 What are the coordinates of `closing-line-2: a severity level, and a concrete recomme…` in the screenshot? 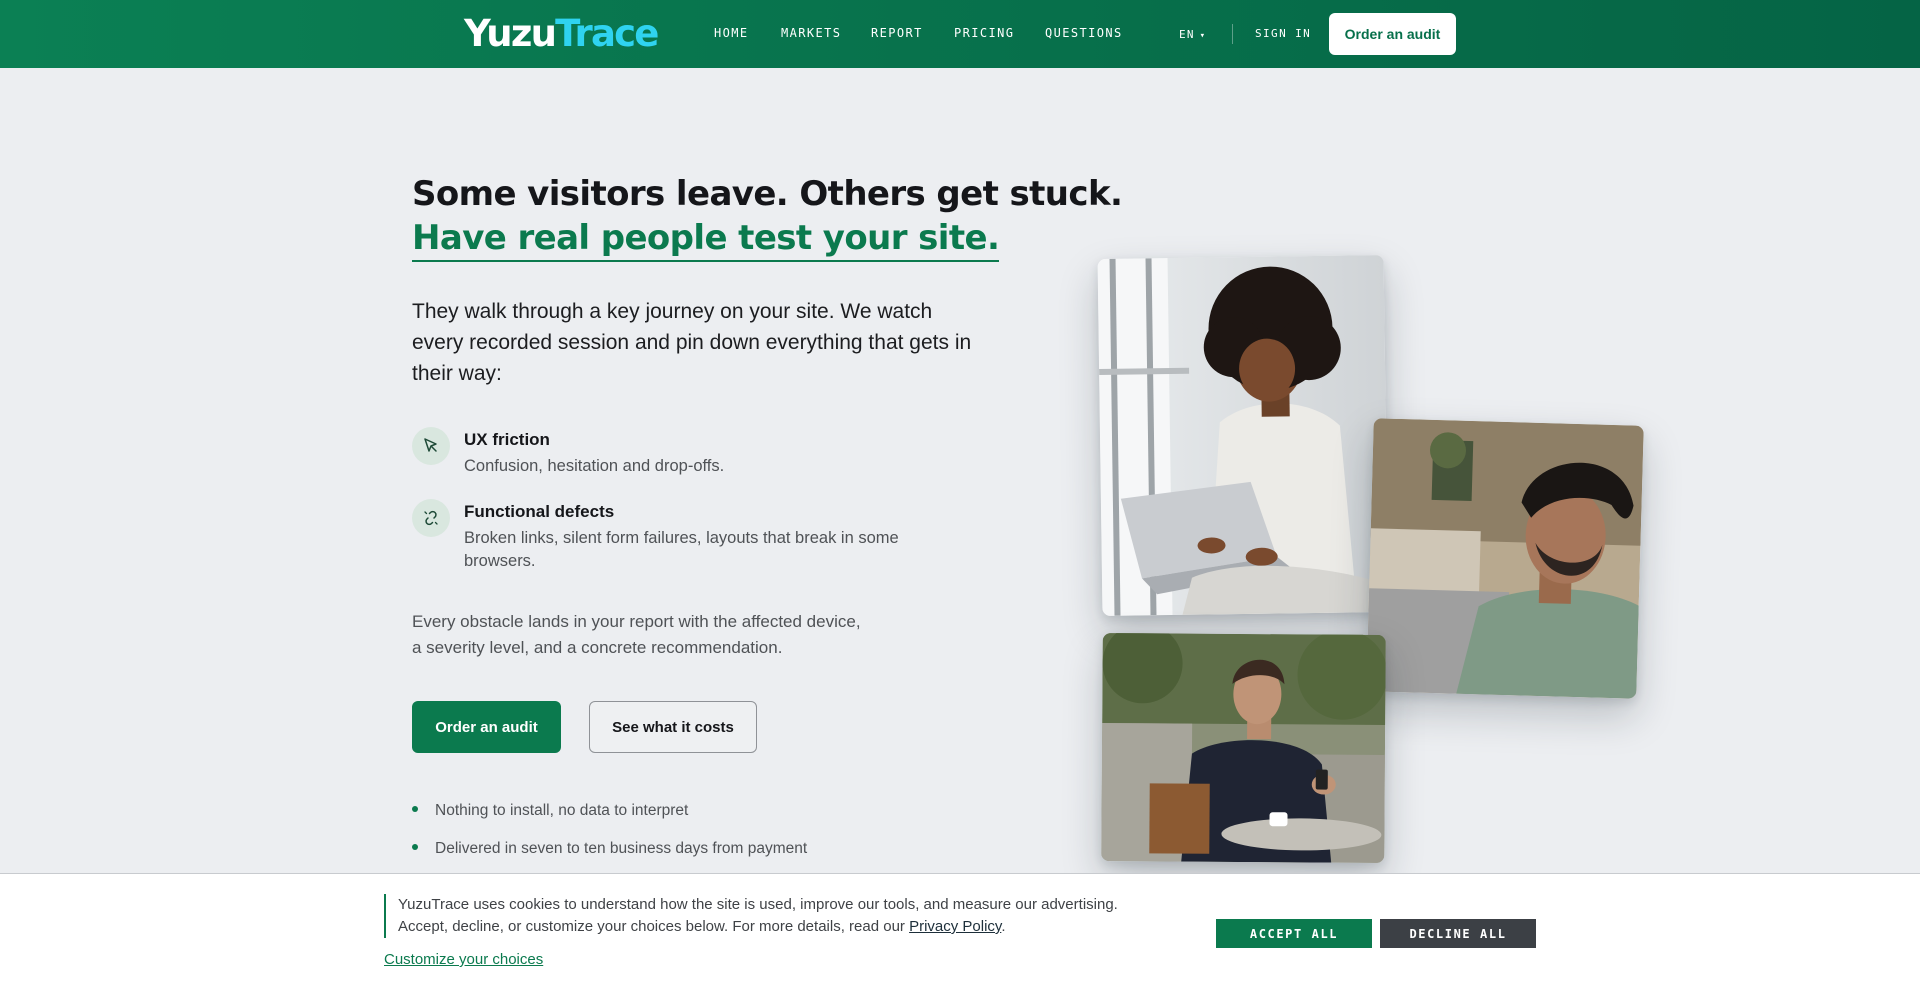 It's located at (597, 647).